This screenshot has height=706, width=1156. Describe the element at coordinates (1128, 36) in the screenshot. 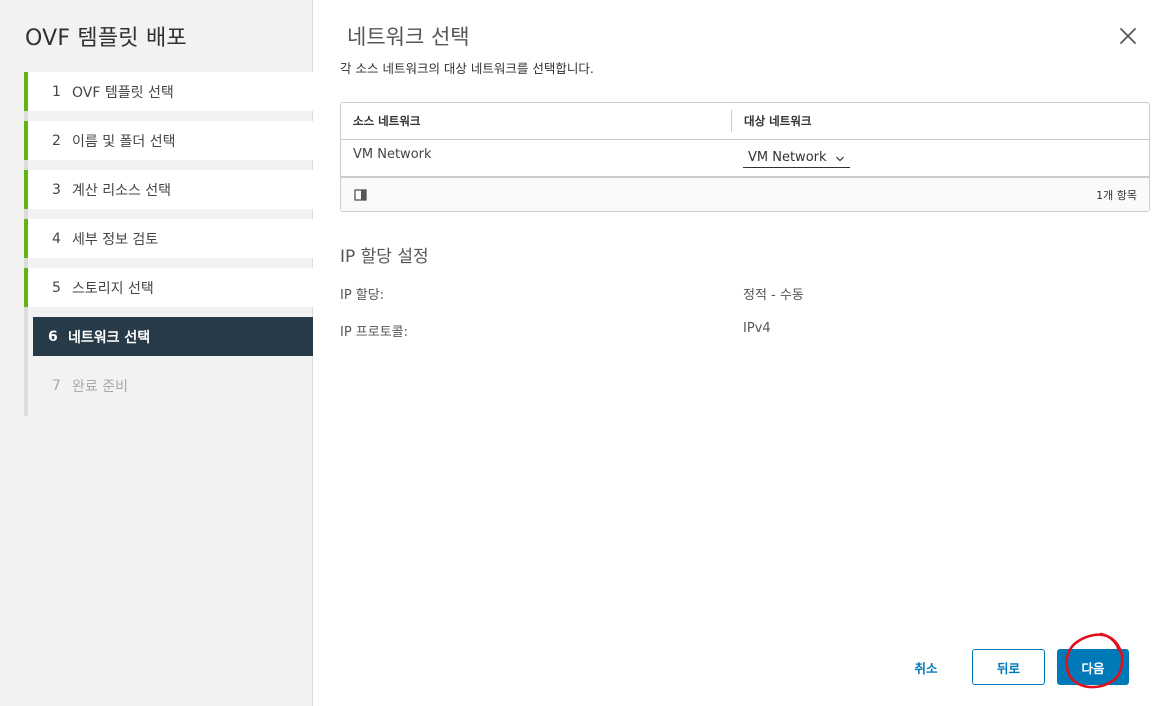

I see `close-icon` at that location.